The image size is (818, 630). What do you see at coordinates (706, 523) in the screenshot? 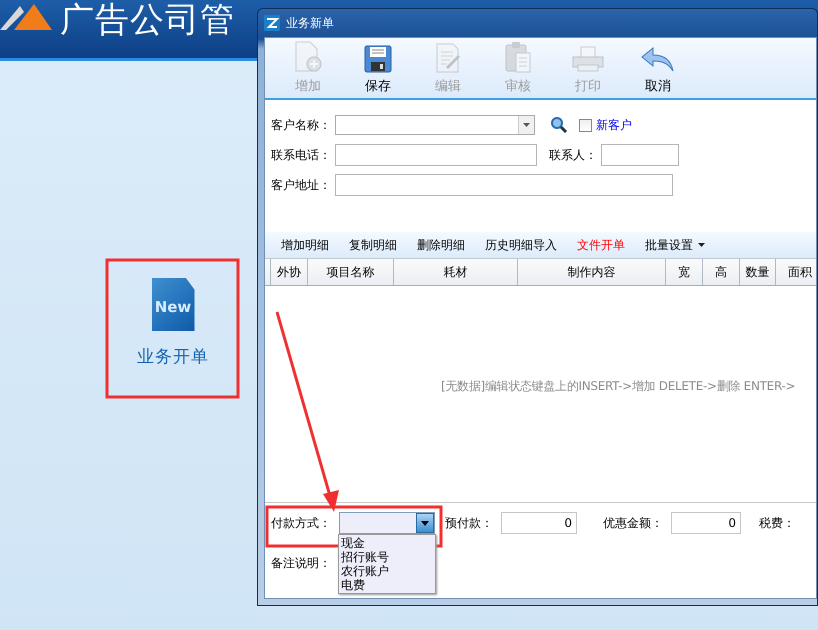
I see `discount-field: 0` at bounding box center [706, 523].